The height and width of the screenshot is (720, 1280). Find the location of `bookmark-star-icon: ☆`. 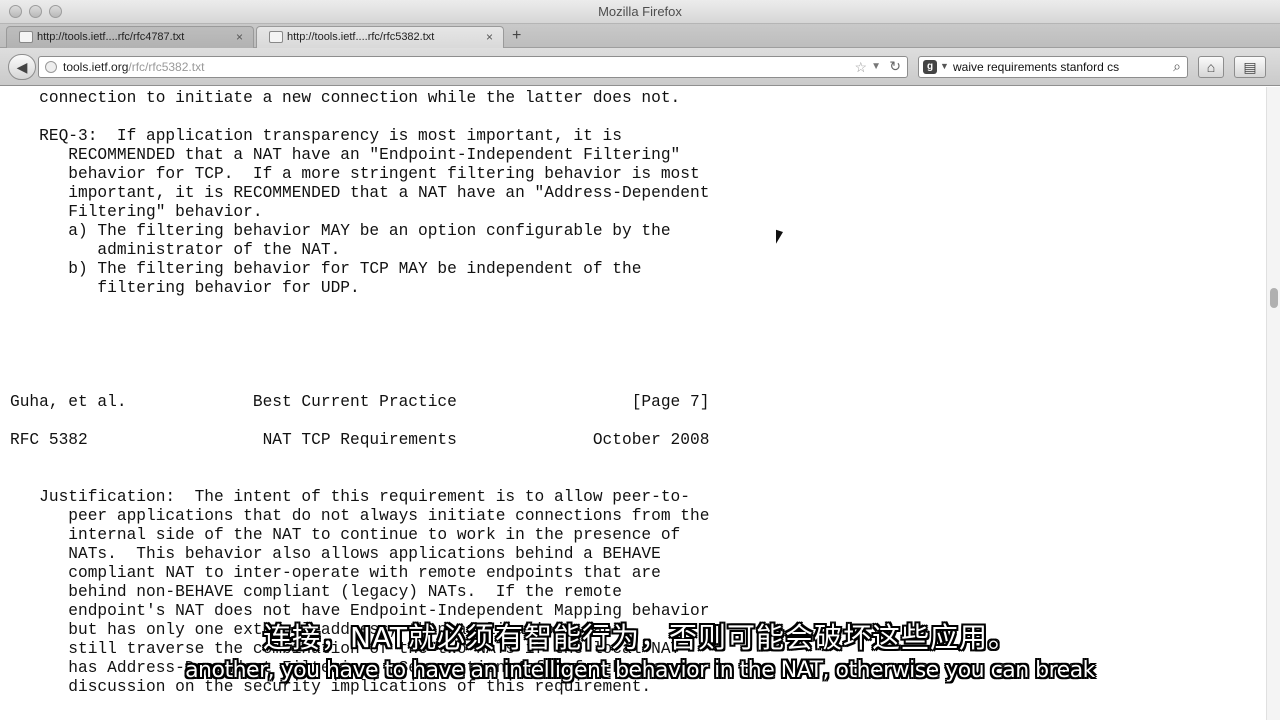

bookmark-star-icon: ☆ is located at coordinates (860, 67).